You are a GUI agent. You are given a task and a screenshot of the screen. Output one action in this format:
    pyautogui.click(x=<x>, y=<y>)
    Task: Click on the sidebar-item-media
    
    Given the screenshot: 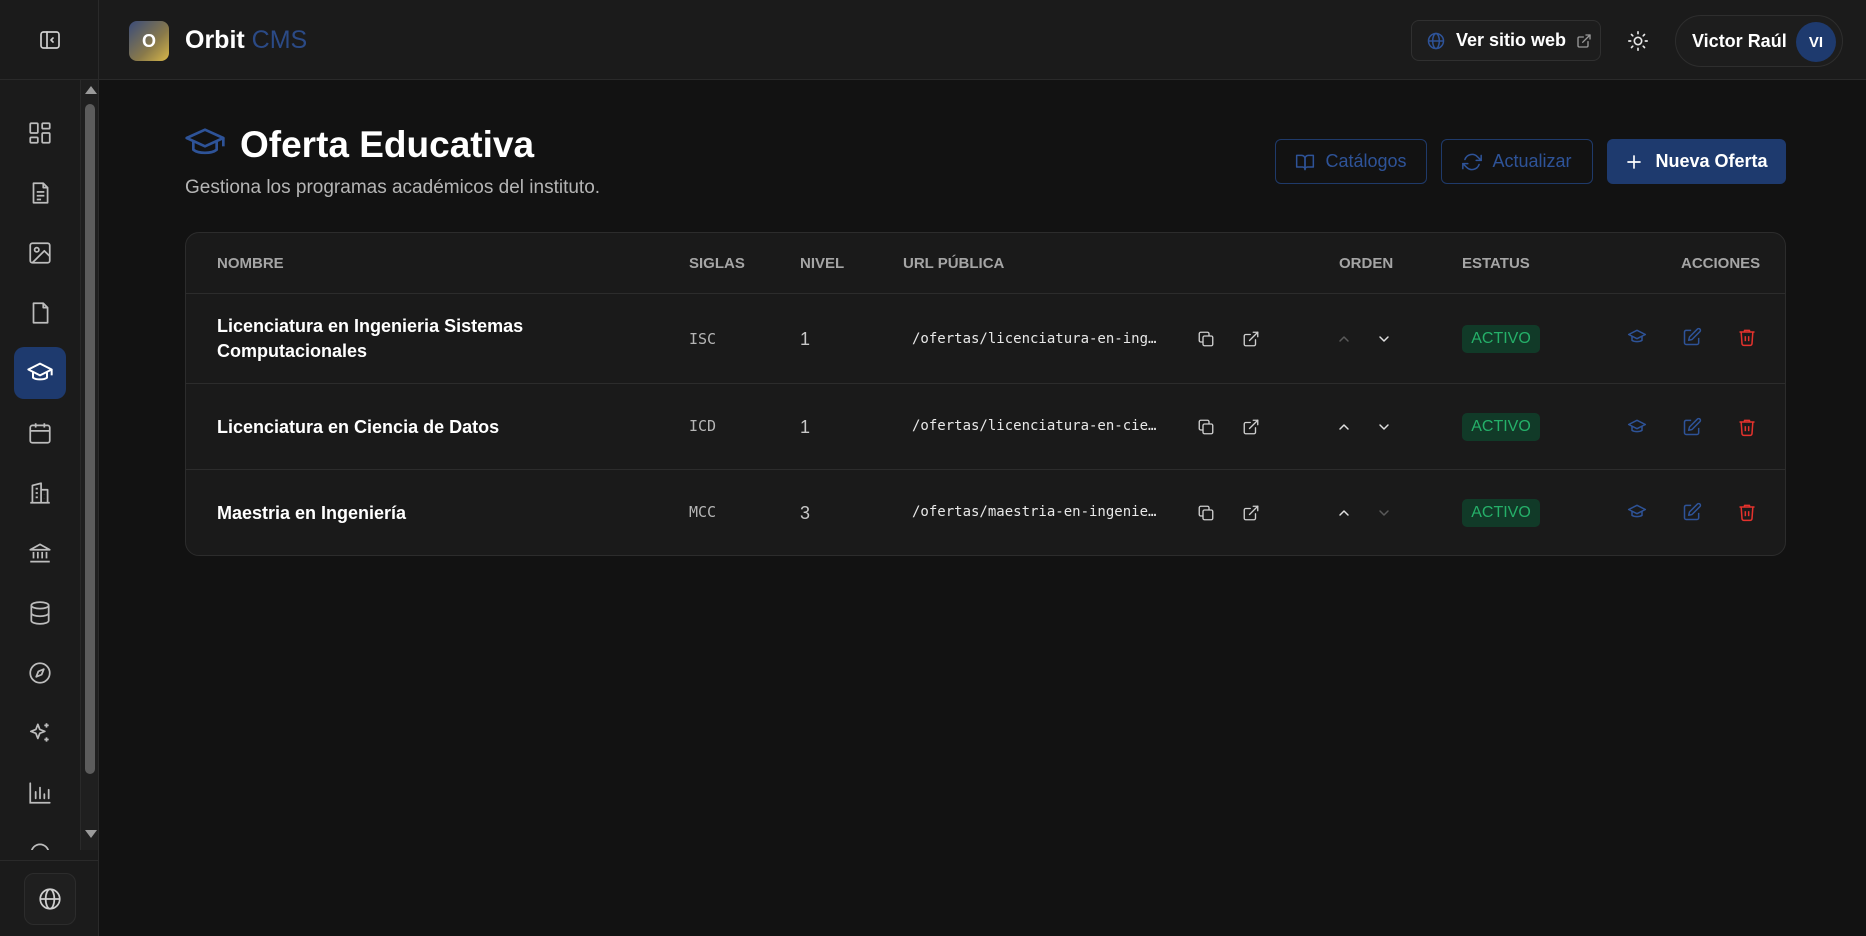 What is the action you would take?
    pyautogui.click(x=40, y=253)
    